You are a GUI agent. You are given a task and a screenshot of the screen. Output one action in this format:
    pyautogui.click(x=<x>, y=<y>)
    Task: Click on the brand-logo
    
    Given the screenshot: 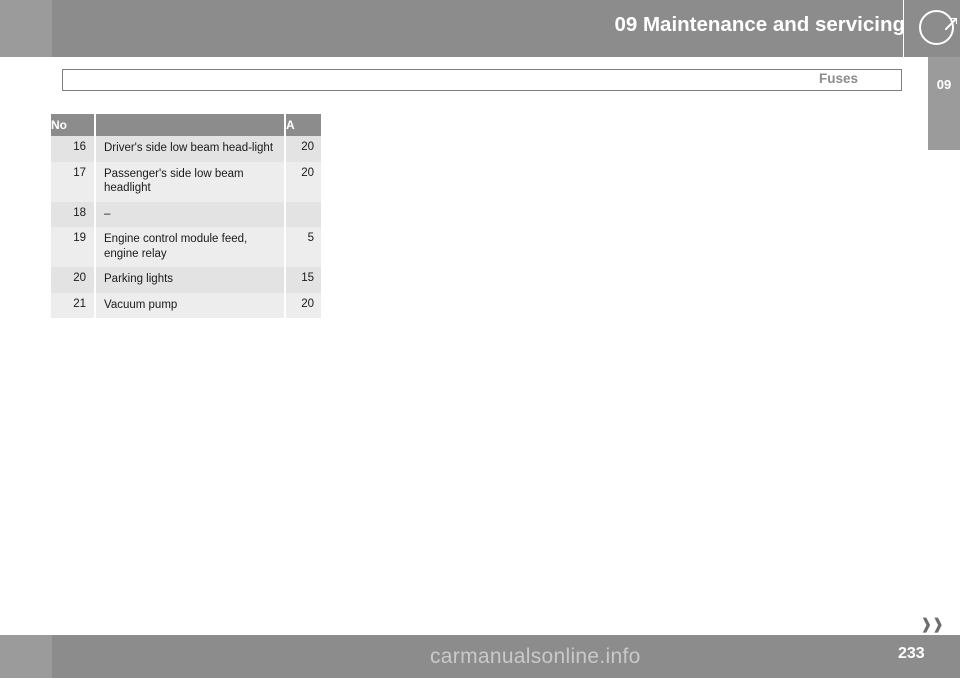 What is the action you would take?
    pyautogui.click(x=931, y=28)
    